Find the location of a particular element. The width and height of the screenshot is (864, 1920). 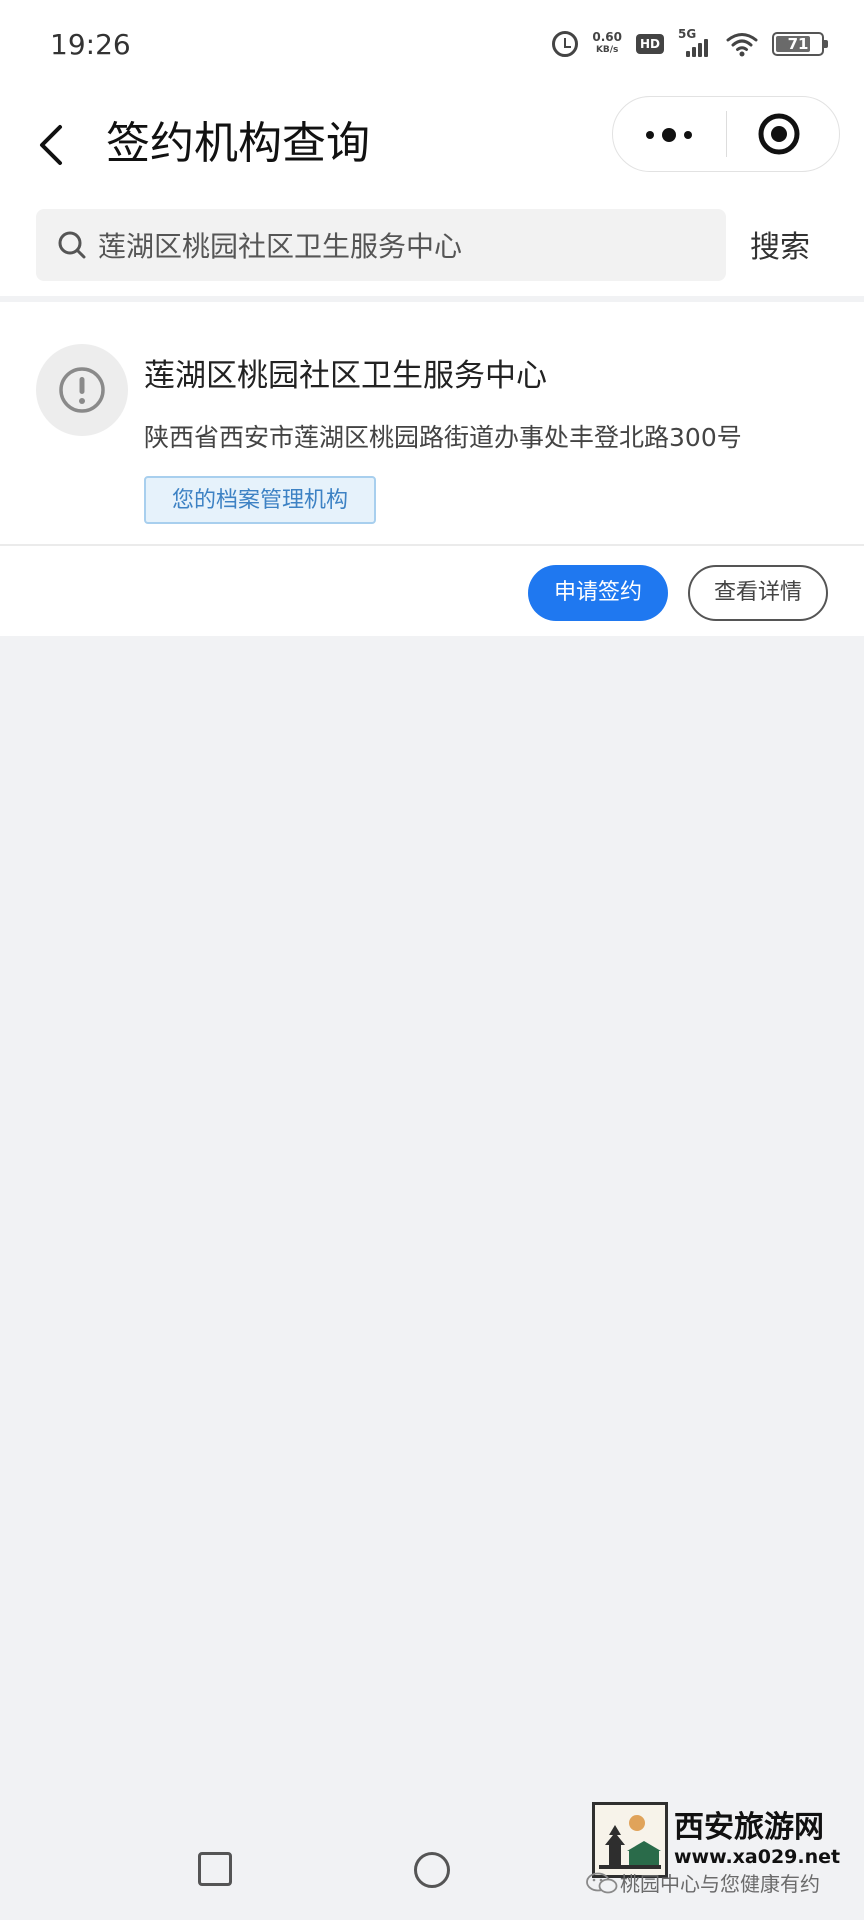

battery-level: 71 is located at coordinates (798, 44).